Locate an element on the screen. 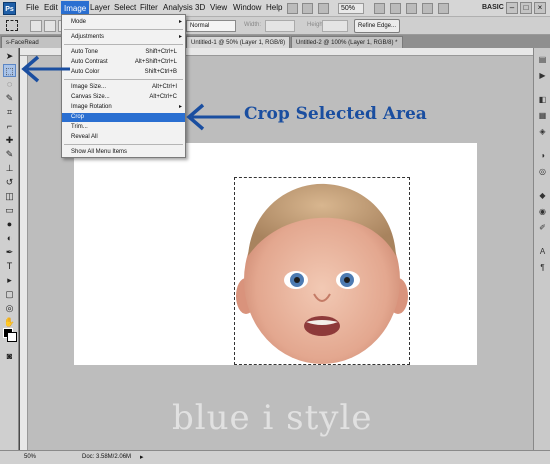  photoshop-logo: Ps is located at coordinates (9, 8).